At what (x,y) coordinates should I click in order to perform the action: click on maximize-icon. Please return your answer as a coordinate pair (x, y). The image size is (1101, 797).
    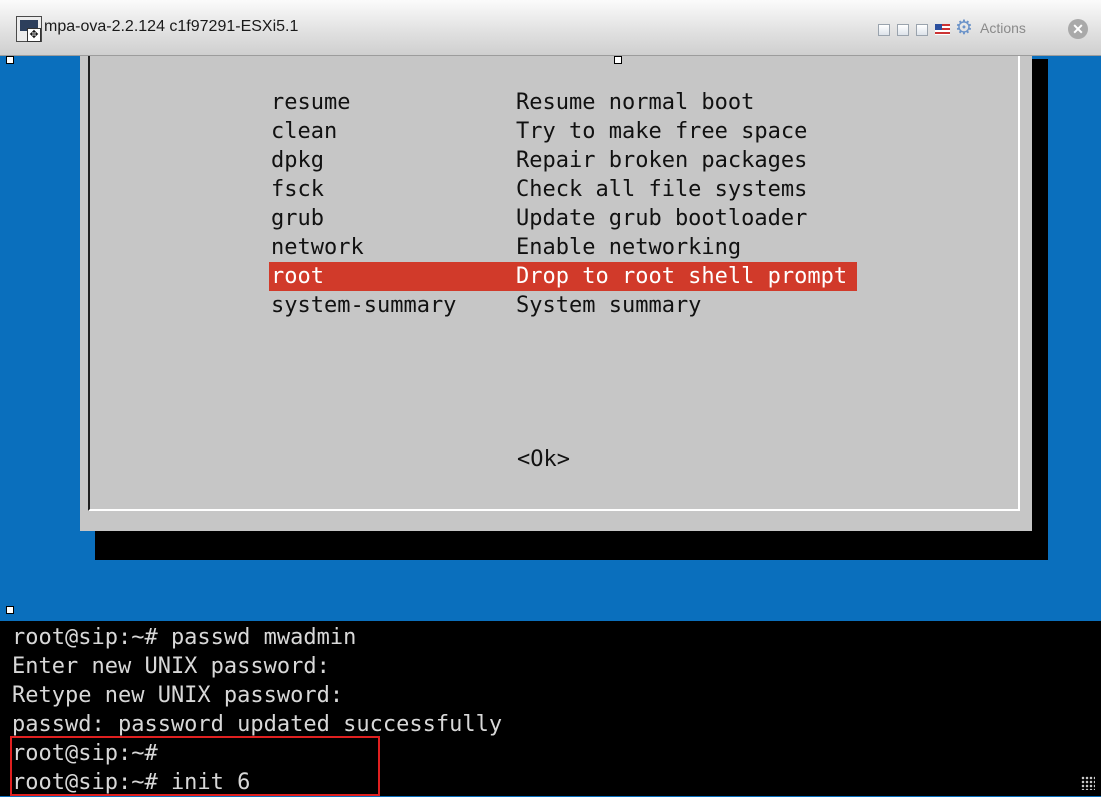
    Looking at the image, I should click on (922, 30).